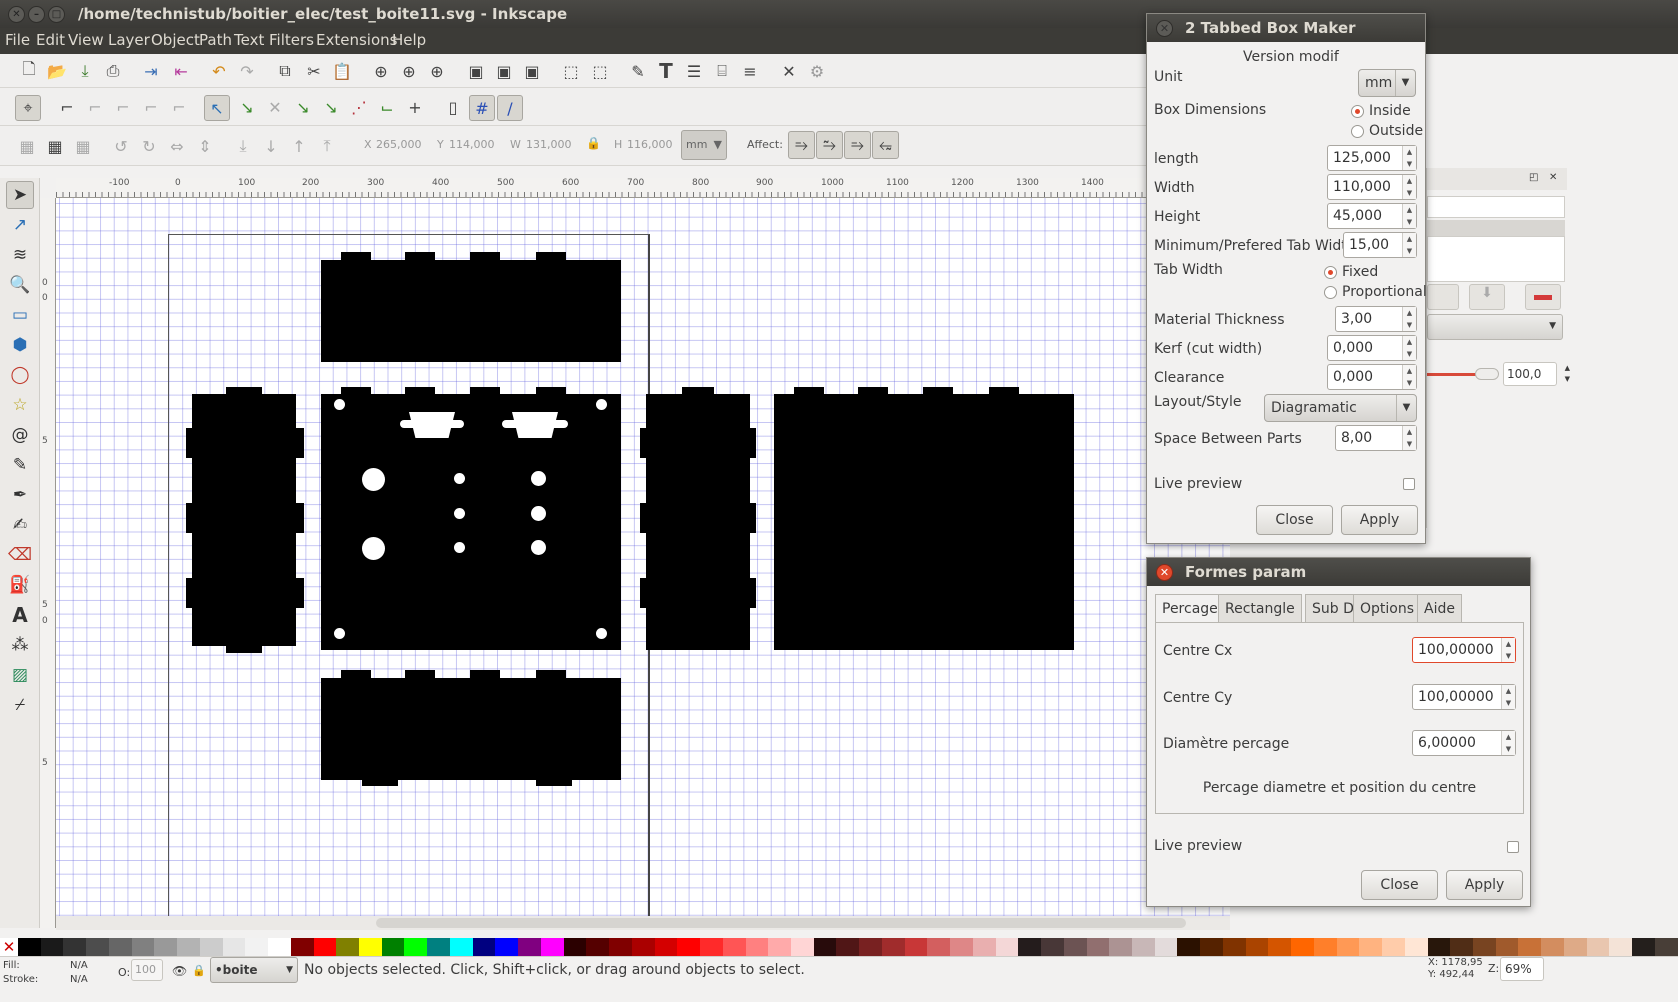  What do you see at coordinates (359, 107) in the screenshot?
I see `snap-midpoint-icon: ⋰` at bounding box center [359, 107].